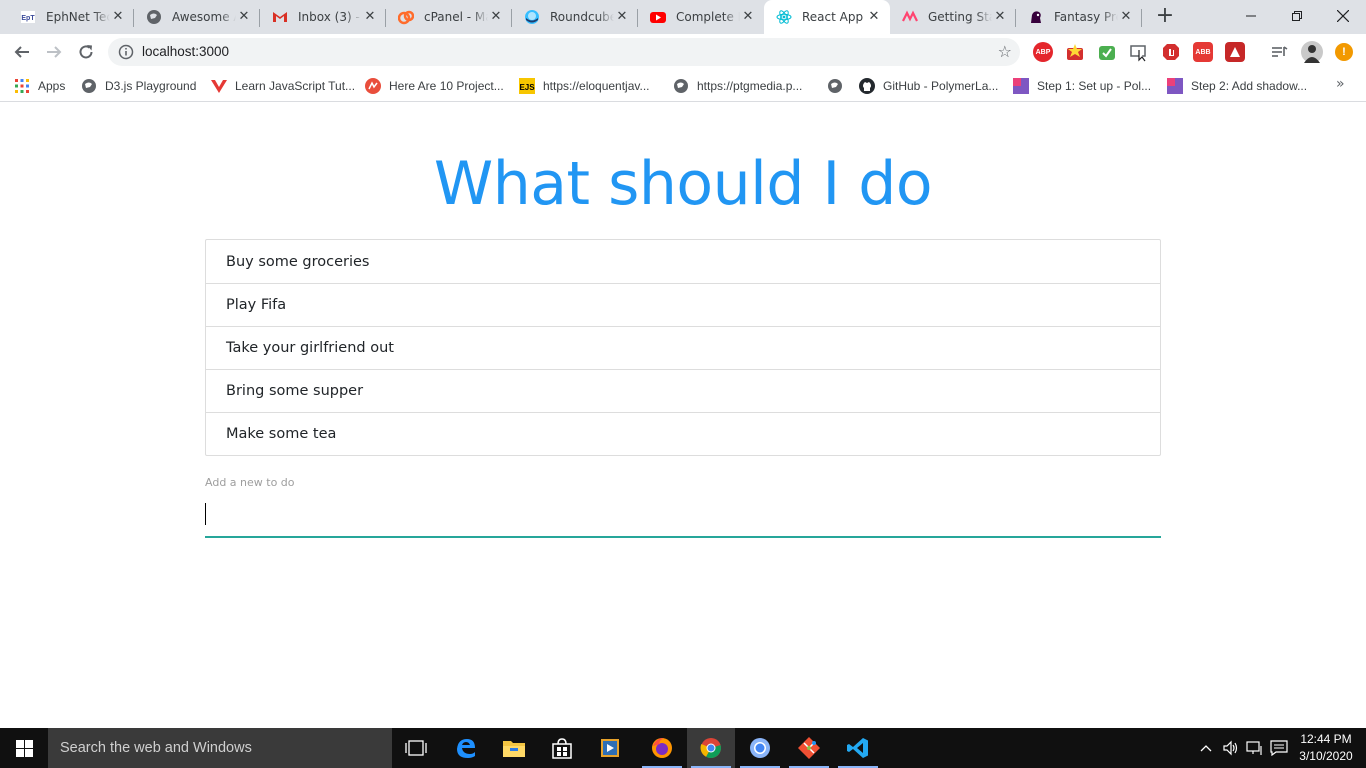 The height and width of the screenshot is (768, 1366). What do you see at coordinates (151, 86) in the screenshot?
I see `bookmark-label: D3.js Playground` at bounding box center [151, 86].